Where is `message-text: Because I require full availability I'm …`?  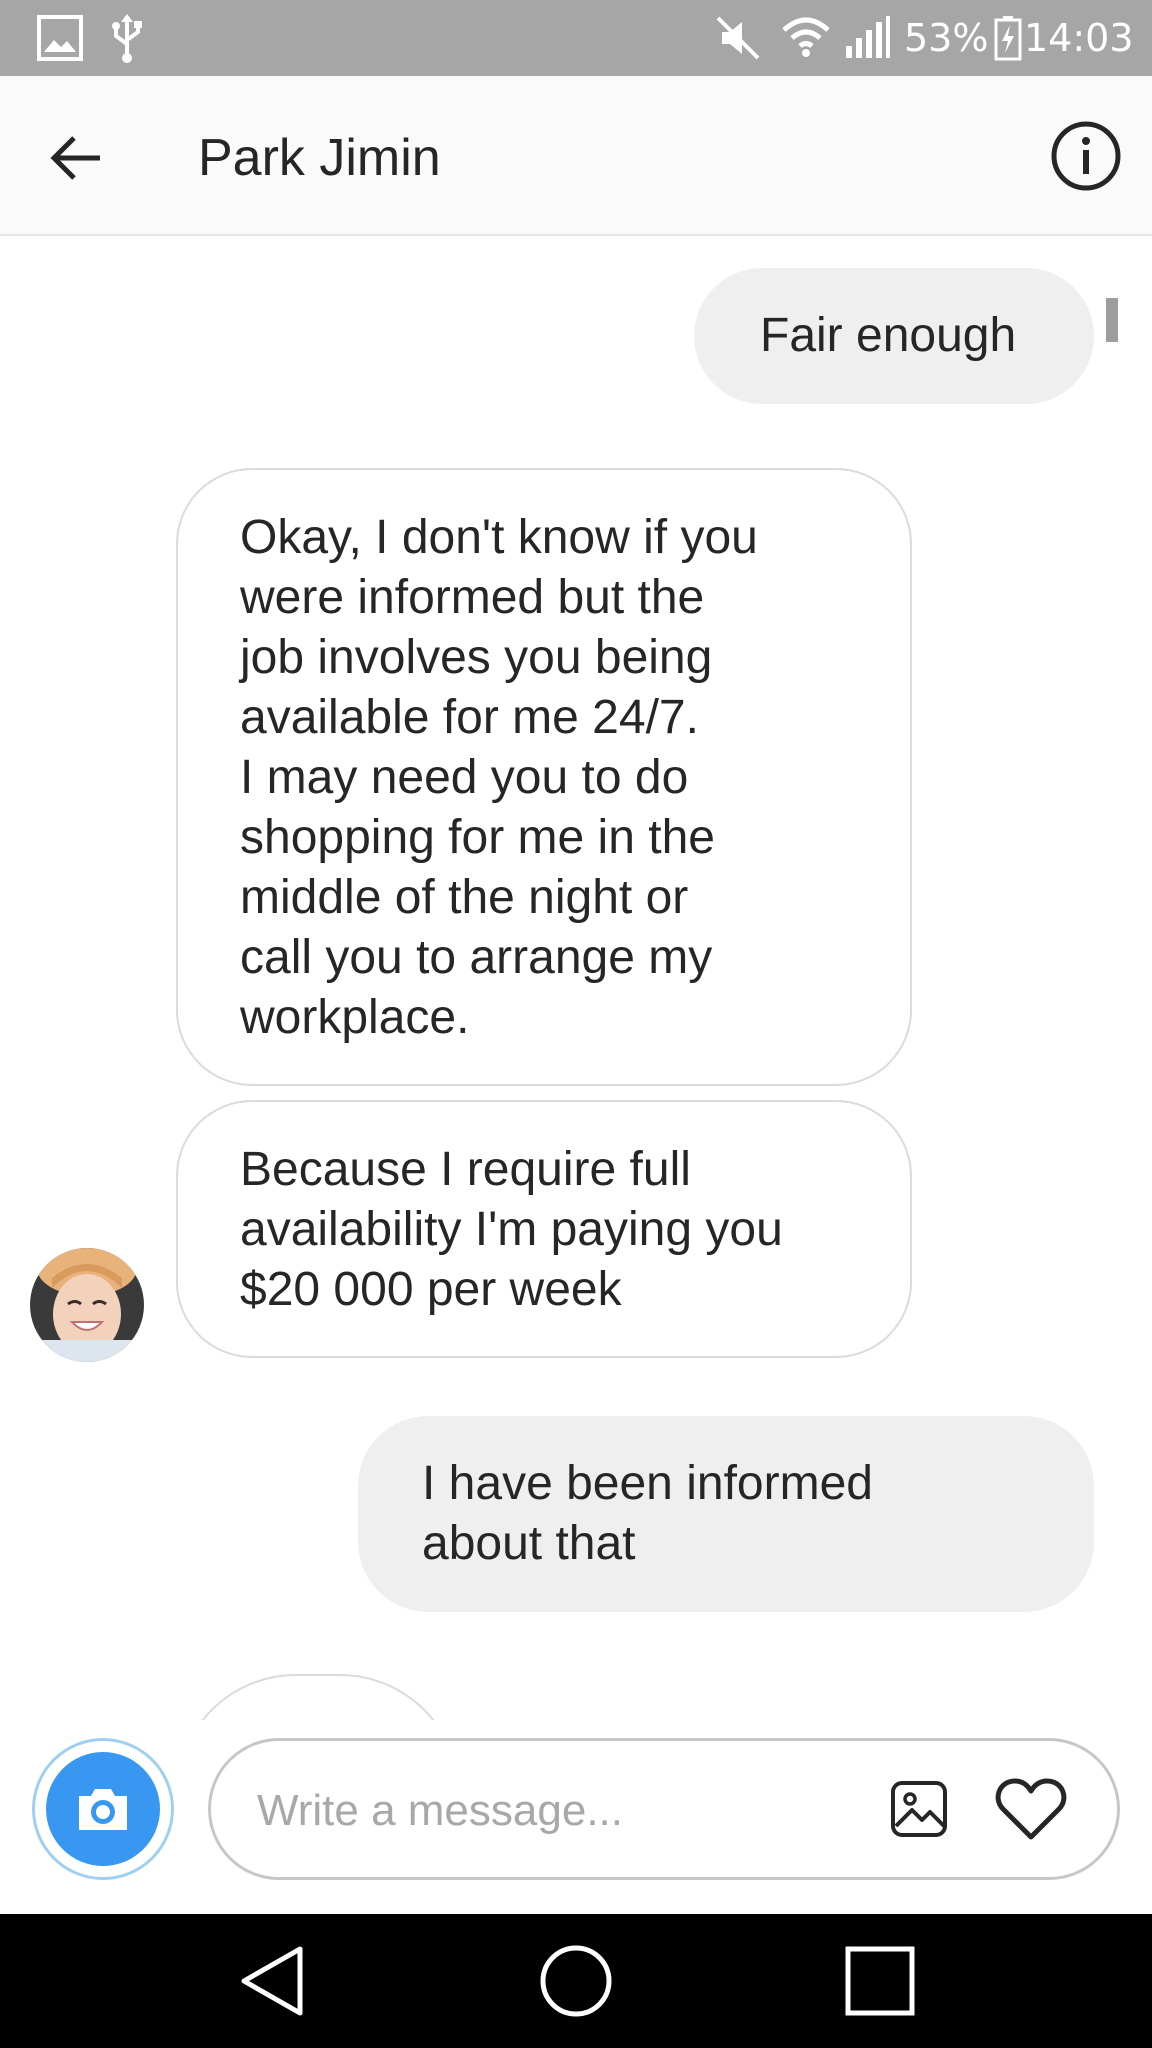
message-text: Because I require full availability I'm … is located at coordinates (511, 1229).